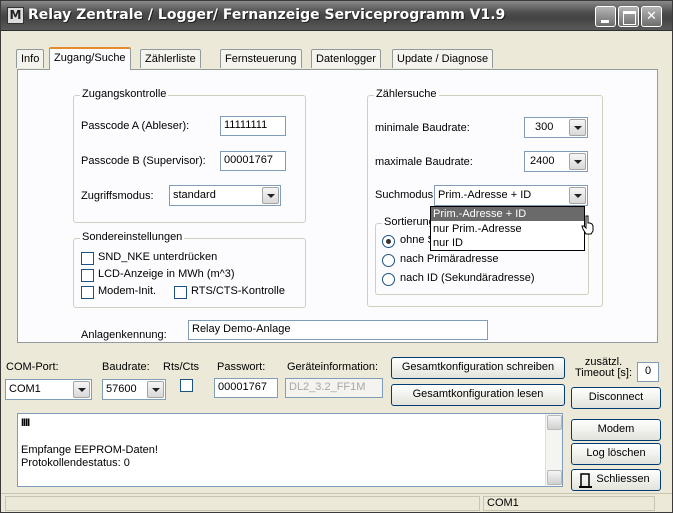  Describe the element at coordinates (238, 291) in the screenshot. I see `rts-cts-label: RTS/CTS-Kontrolle` at that location.